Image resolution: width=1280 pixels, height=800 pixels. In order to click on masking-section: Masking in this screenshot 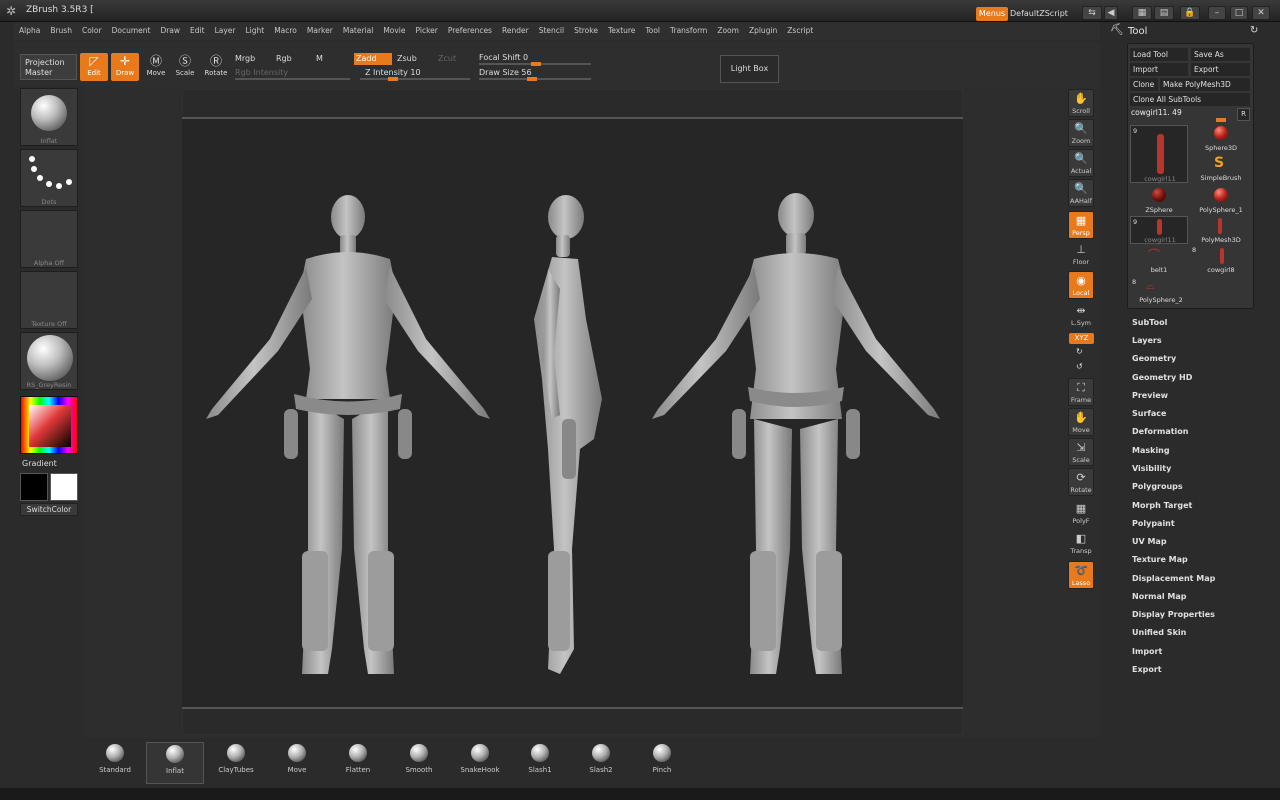, I will do `click(1151, 450)`.